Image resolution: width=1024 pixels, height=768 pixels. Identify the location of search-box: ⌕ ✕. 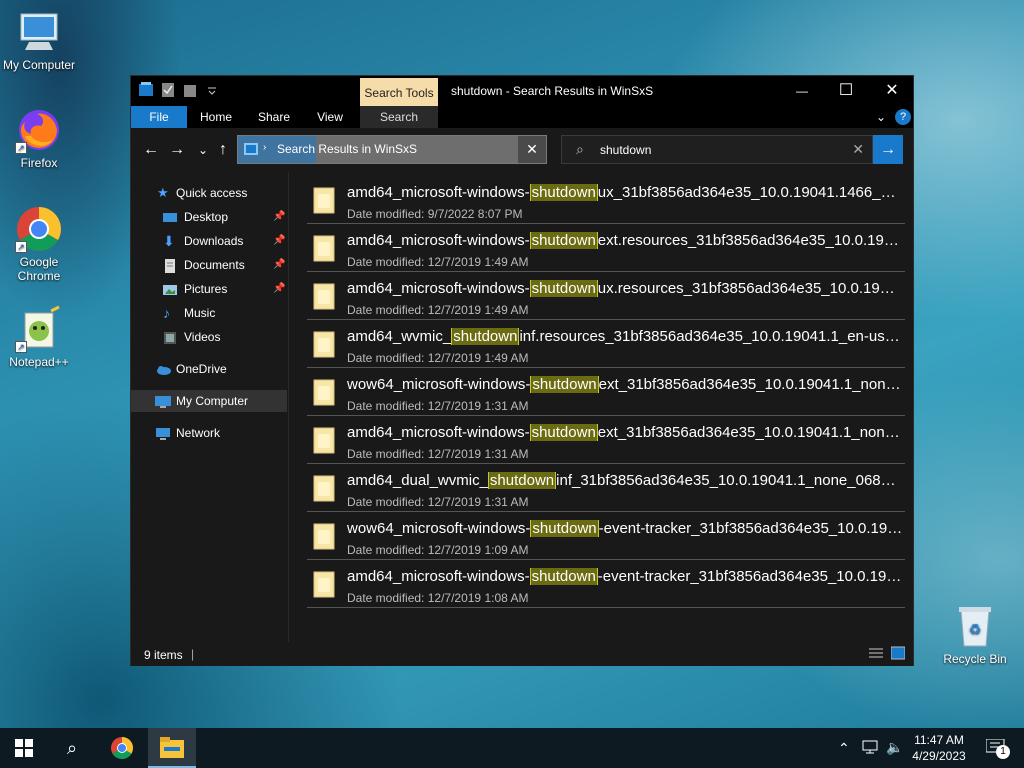
(717, 149).